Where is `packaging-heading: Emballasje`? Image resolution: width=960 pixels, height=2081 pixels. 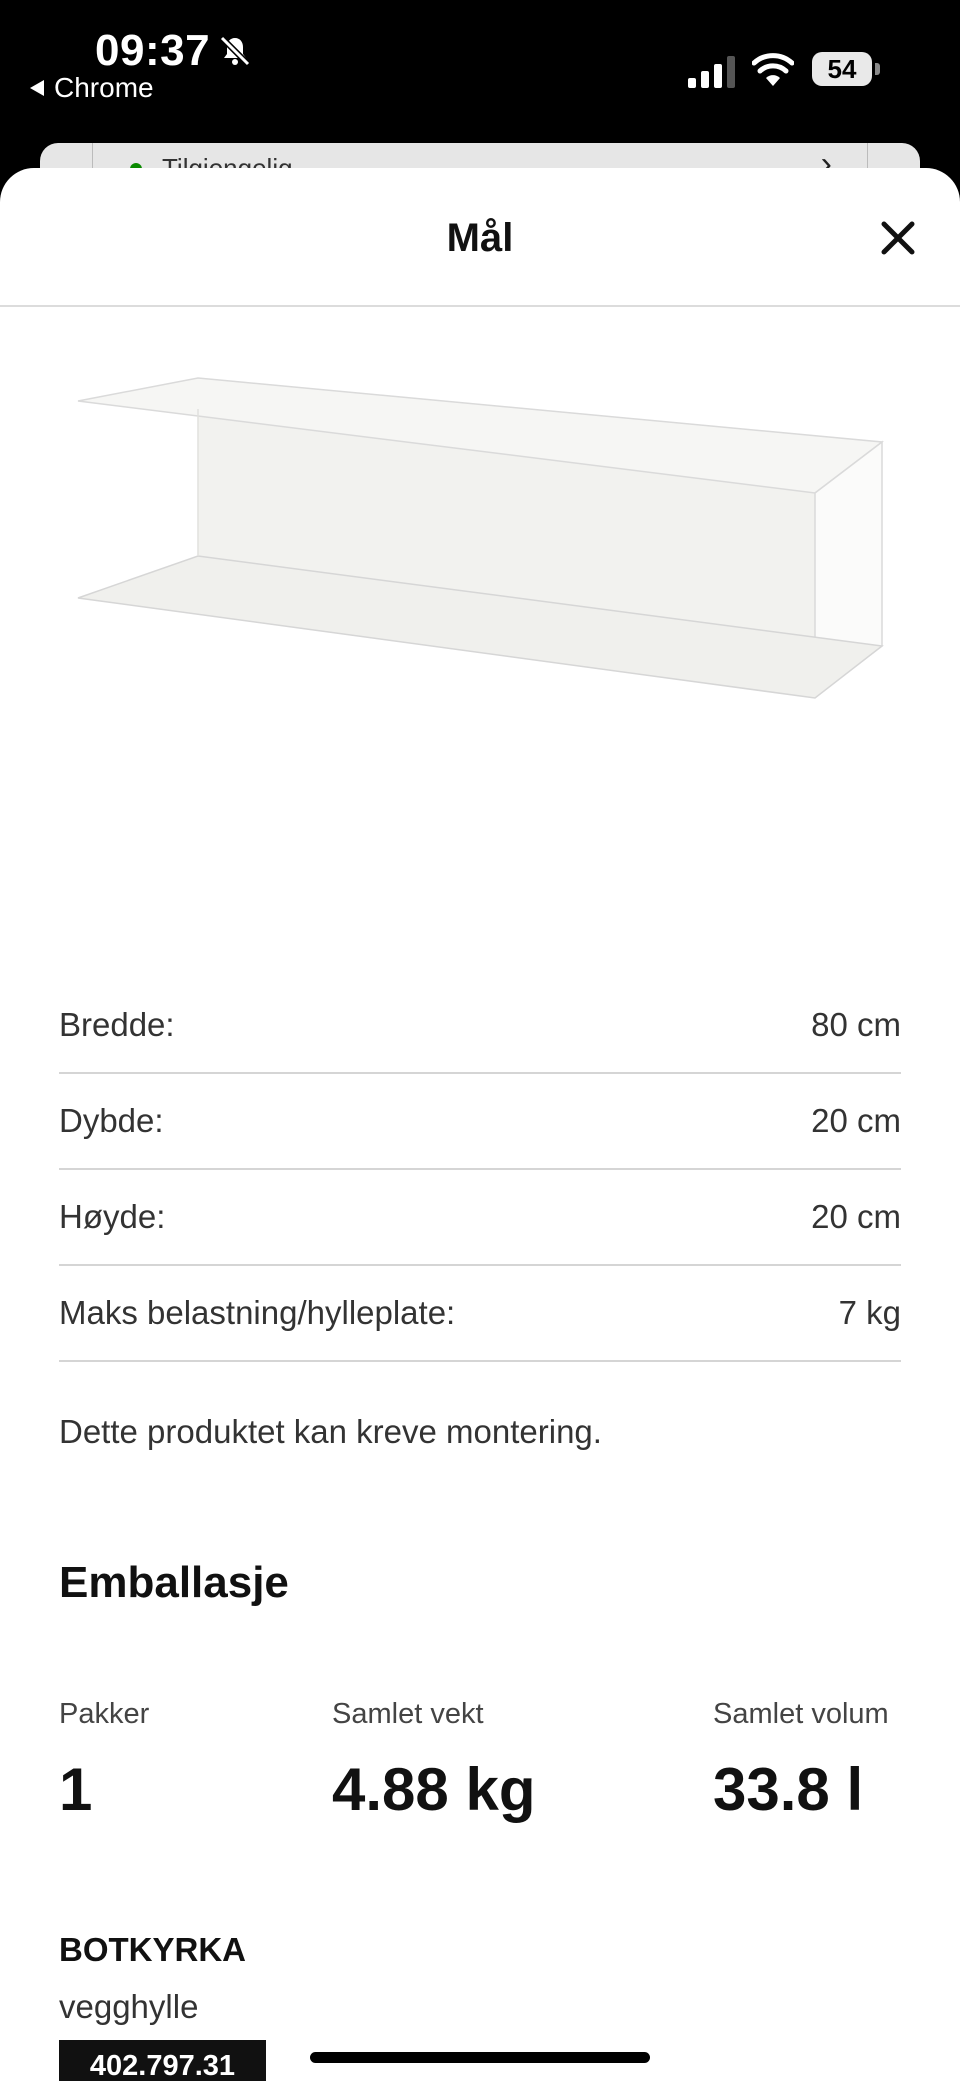 packaging-heading: Emballasje is located at coordinates (174, 1582).